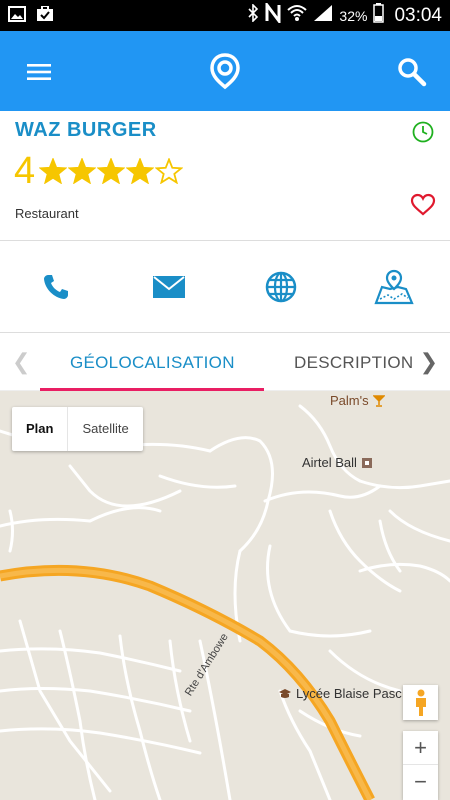  Describe the element at coordinates (429, 362) in the screenshot. I see `tab-next-chevron-icon: ❯` at that location.